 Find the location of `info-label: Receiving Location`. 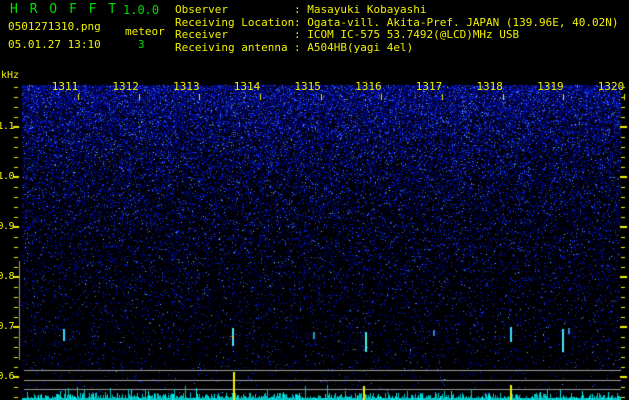

info-label: Receiving Location is located at coordinates (235, 22).